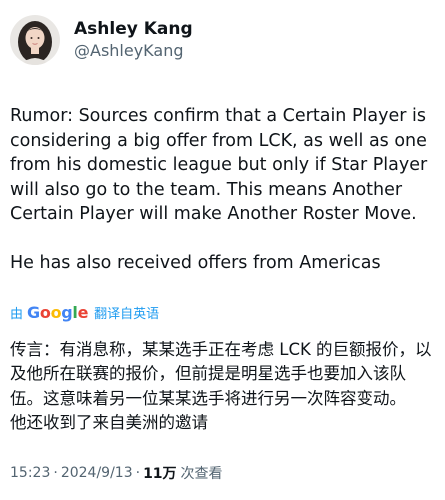  I want to click on avatar, so click(35, 40).